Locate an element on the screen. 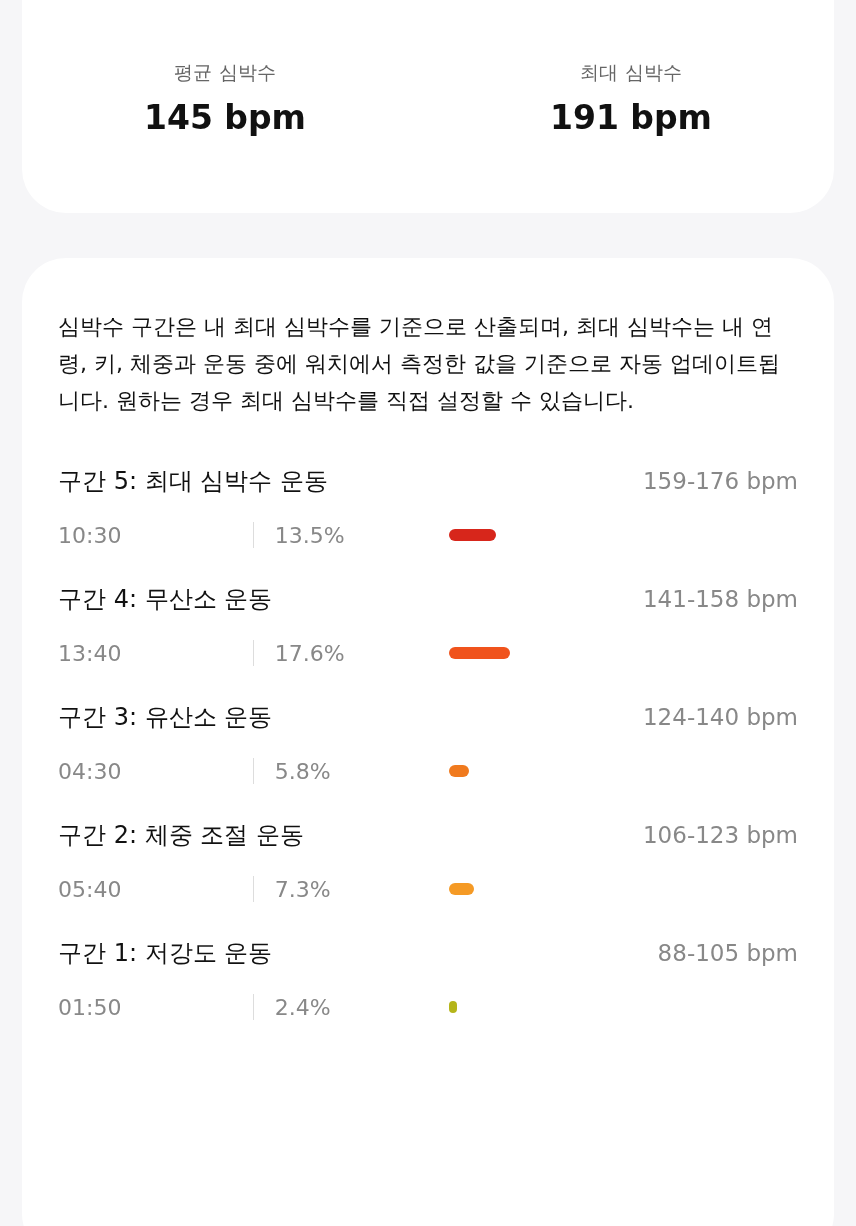 This screenshot has width=856, height=1226. stat-label: 최대 심박수 is located at coordinates (631, 72).